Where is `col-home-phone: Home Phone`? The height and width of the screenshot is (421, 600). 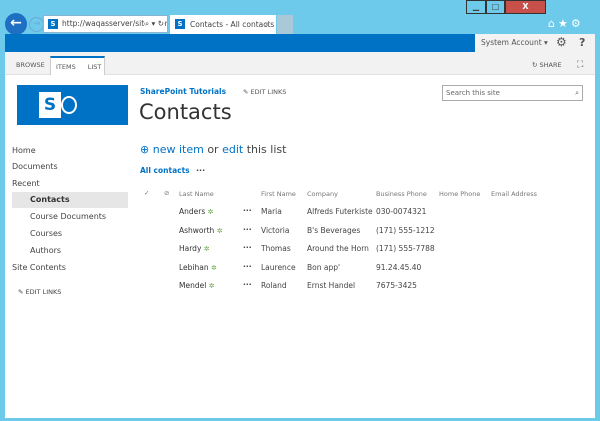 col-home-phone: Home Phone is located at coordinates (459, 194).